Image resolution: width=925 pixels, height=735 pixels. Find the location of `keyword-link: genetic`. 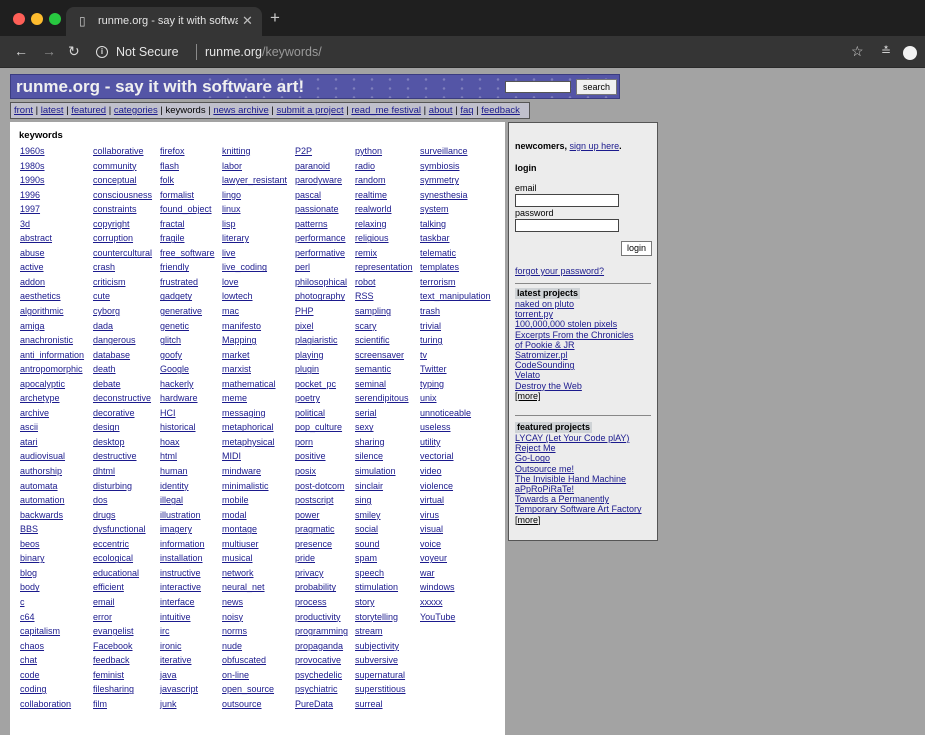

keyword-link: genetic is located at coordinates (187, 326).